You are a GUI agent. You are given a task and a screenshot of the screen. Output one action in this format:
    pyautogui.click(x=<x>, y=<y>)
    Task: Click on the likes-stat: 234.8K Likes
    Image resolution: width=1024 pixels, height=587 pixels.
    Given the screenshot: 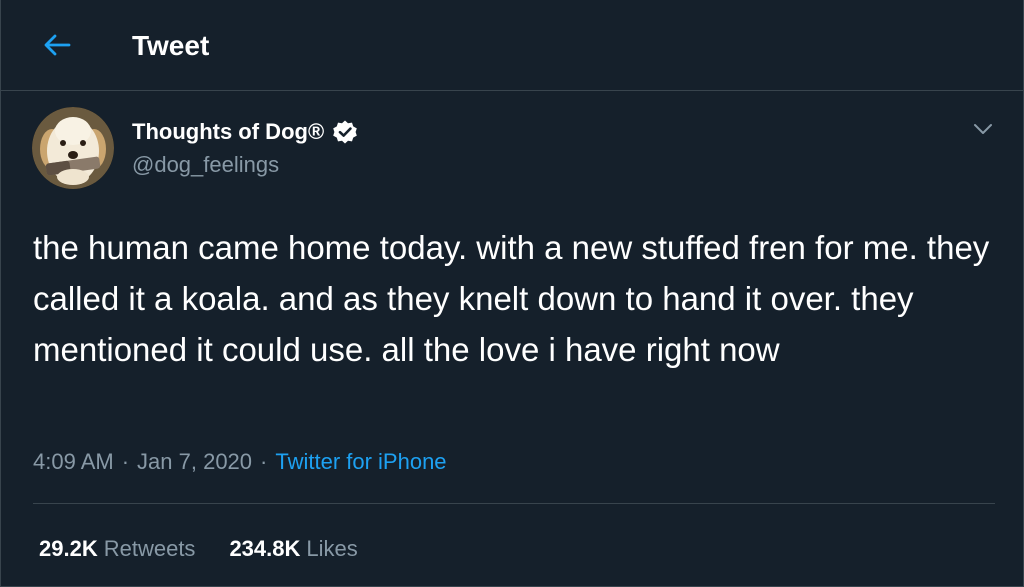 What is the action you would take?
    pyautogui.click(x=293, y=549)
    